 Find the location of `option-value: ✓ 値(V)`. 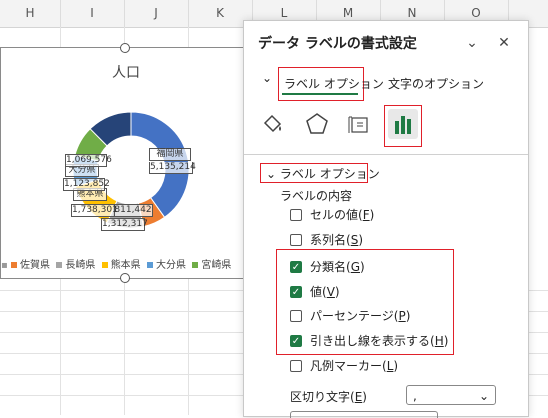

option-value: ✓ 値(V) is located at coordinates (315, 292).